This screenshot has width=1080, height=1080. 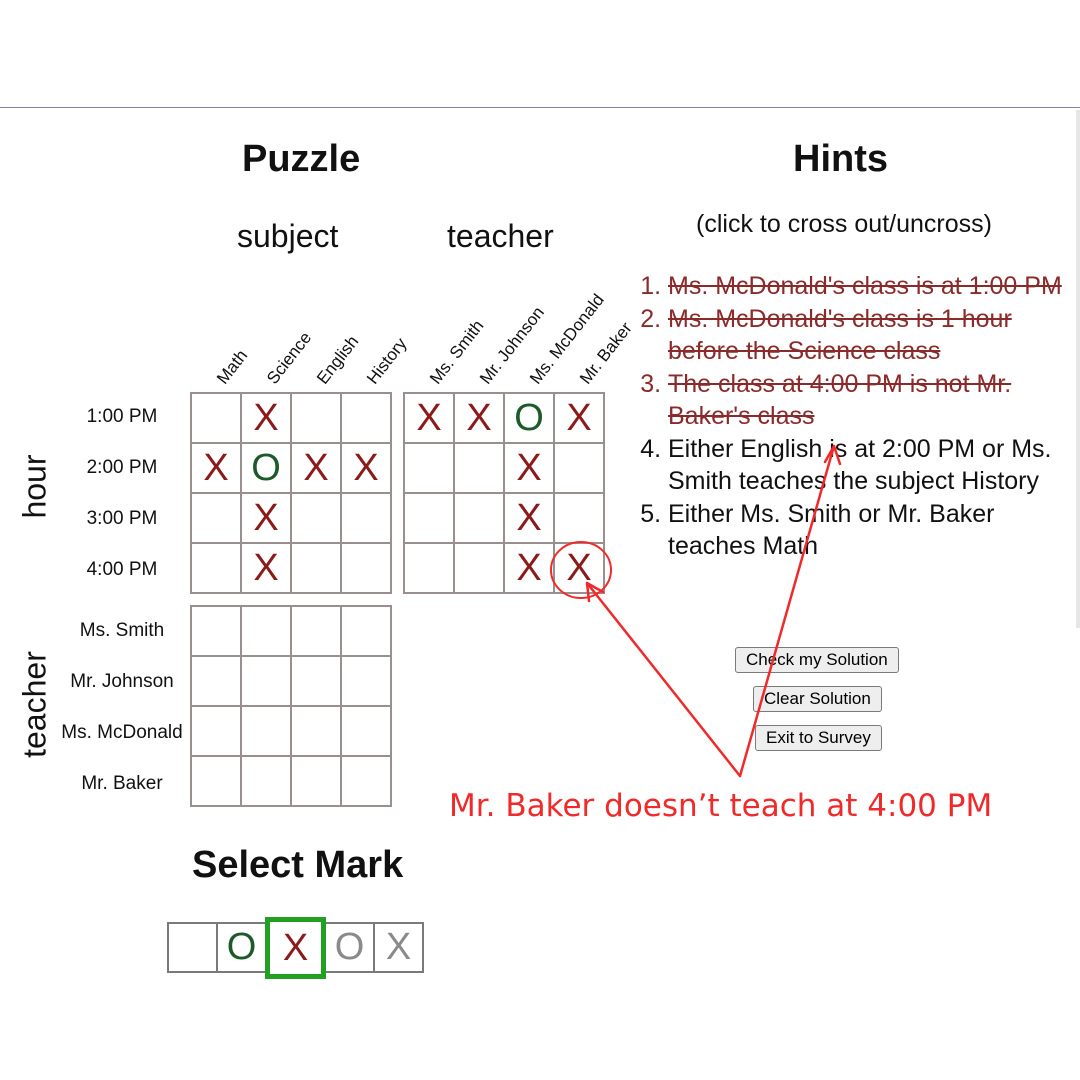 I want to click on row-group-hour: hour, so click(x=34, y=486).